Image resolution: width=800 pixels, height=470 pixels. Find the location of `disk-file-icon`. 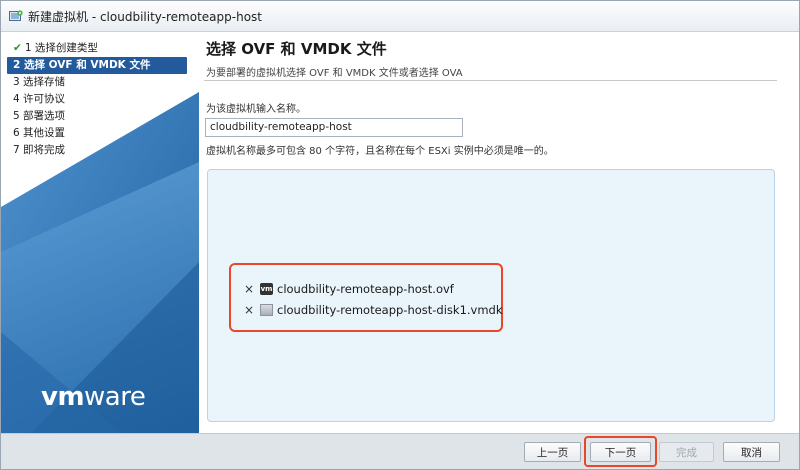

disk-file-icon is located at coordinates (266, 310).